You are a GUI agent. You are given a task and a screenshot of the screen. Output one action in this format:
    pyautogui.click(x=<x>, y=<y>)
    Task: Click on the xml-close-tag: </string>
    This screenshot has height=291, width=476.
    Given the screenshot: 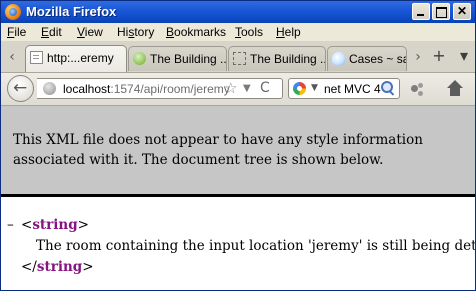 What is the action you would take?
    pyautogui.click(x=57, y=267)
    